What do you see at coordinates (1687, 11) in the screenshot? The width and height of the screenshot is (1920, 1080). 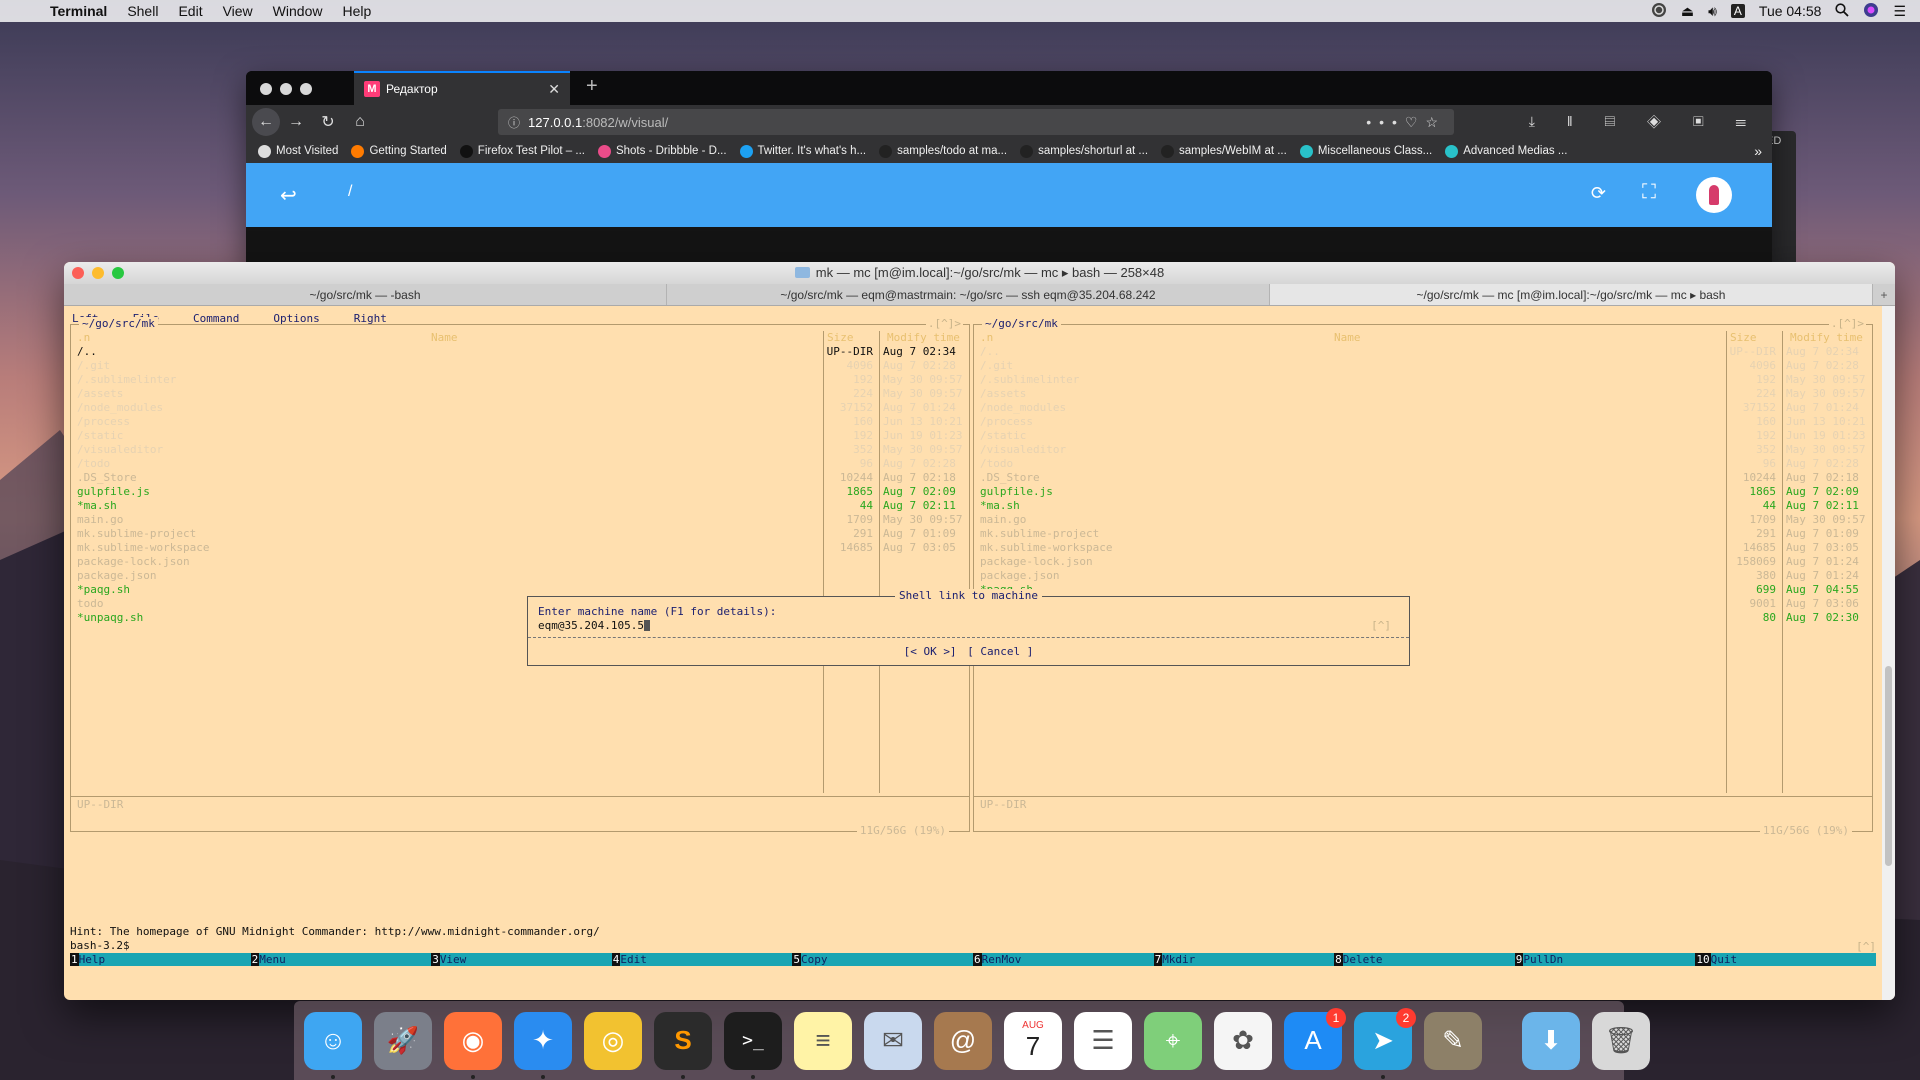 I see `eject-icon: ⏏` at bounding box center [1687, 11].